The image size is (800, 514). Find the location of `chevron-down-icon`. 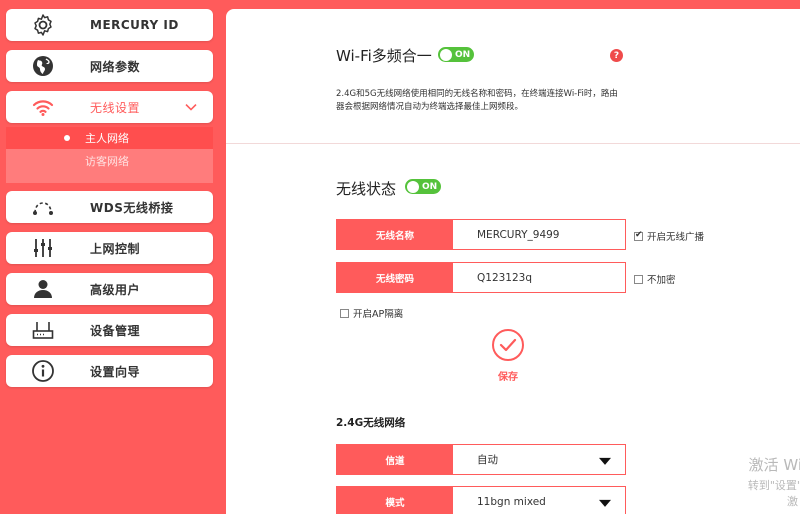

chevron-down-icon is located at coordinates (191, 106).